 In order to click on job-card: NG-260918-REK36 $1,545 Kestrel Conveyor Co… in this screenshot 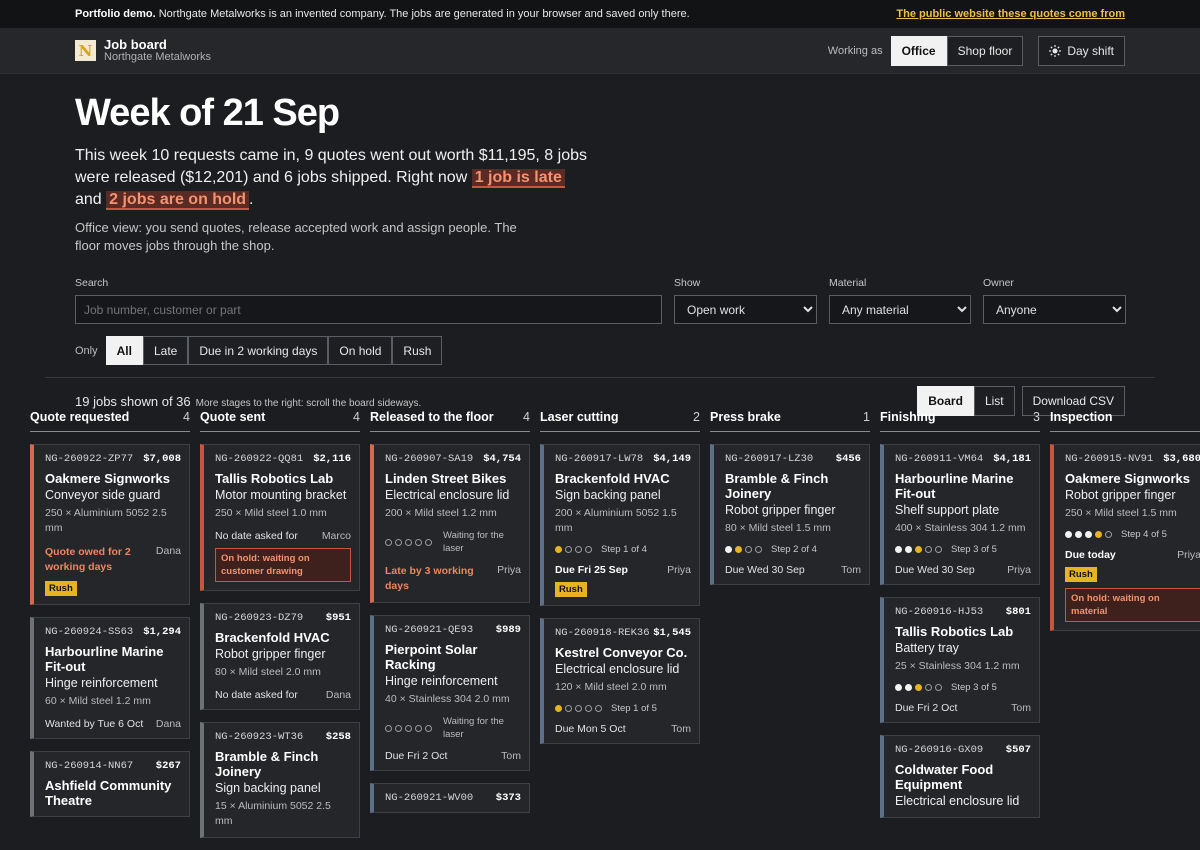, I will do `click(620, 681)`.